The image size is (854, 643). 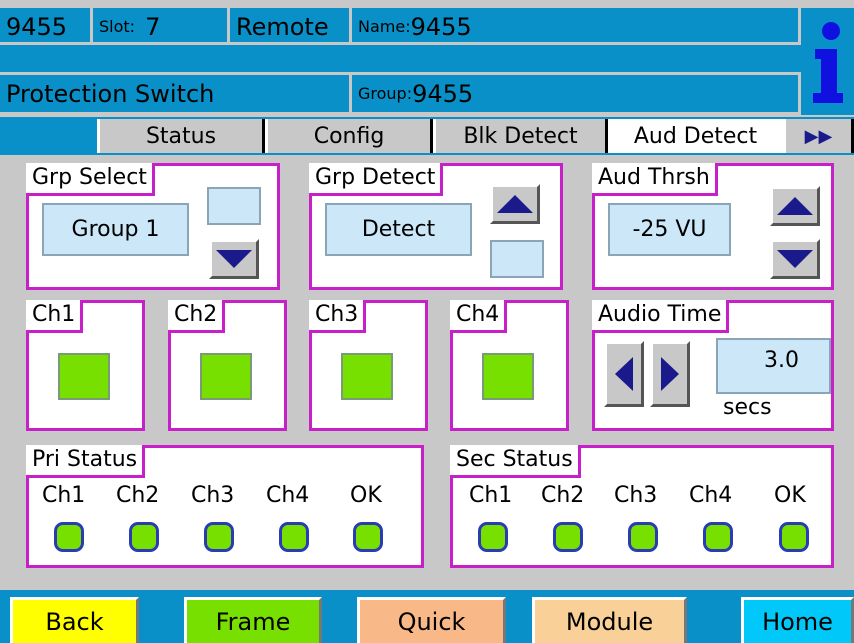 I want to click on name-cell: Name: 9455, so click(x=575, y=26).